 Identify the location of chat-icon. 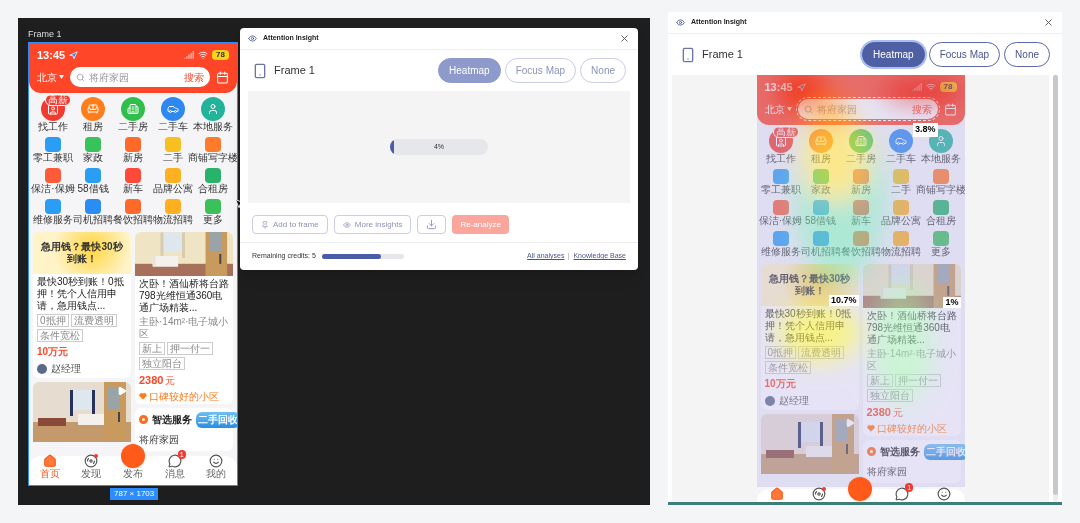
(174, 461).